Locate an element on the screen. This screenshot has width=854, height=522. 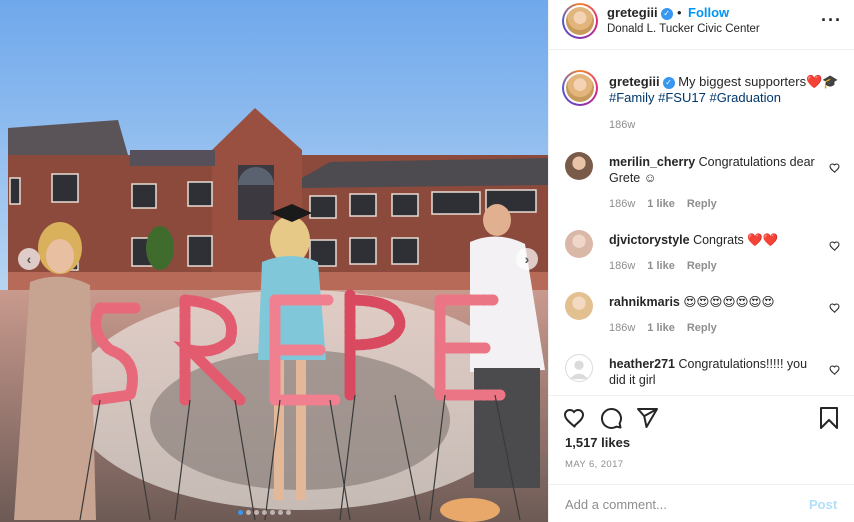
author-username: gretegiii ✓ is located at coordinates (640, 12).